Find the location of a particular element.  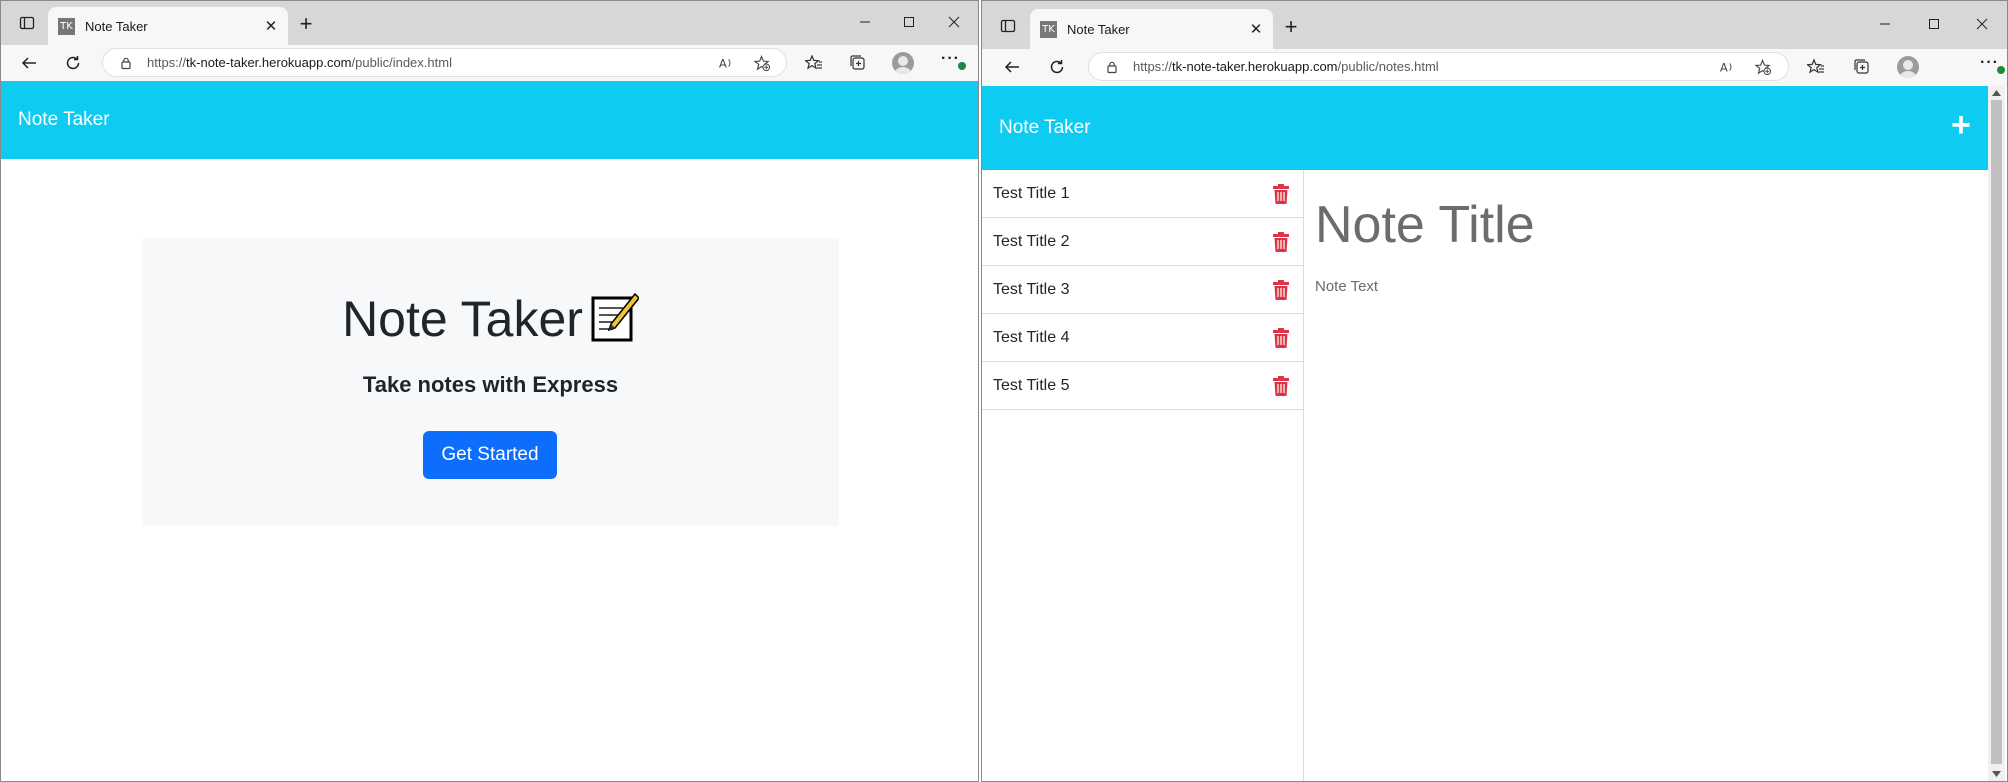

navbar: Note Taker + is located at coordinates (1485, 128).